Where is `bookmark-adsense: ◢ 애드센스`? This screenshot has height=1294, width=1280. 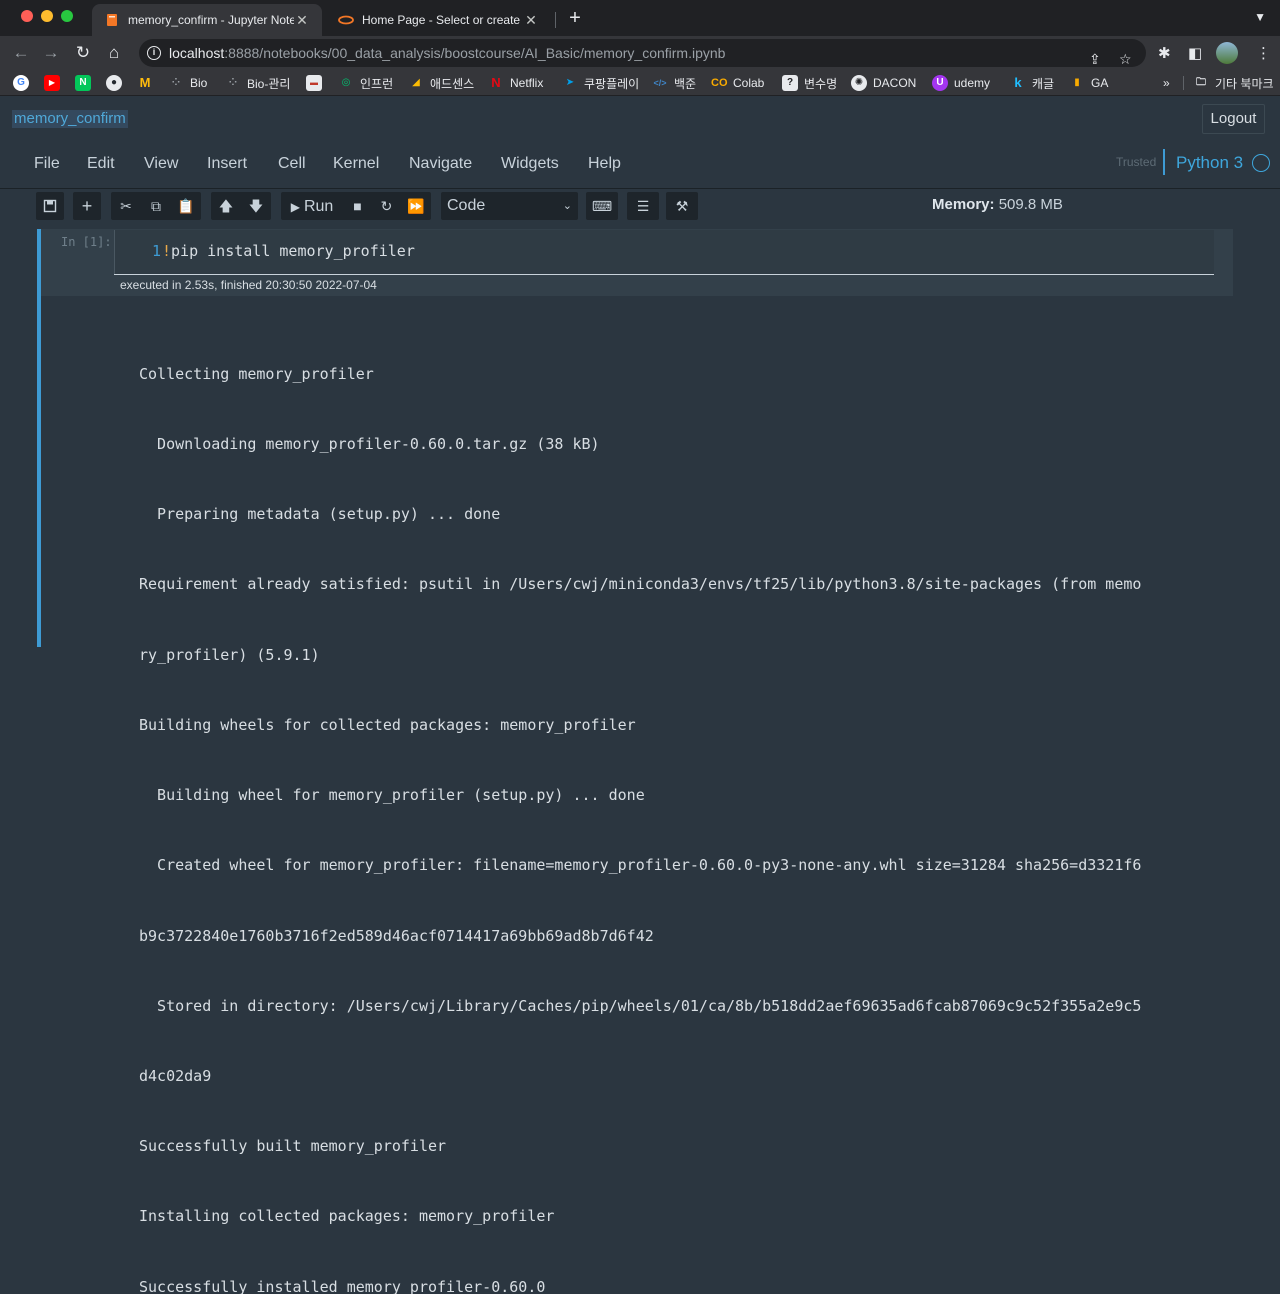 bookmark-adsense: ◢ 애드센스 is located at coordinates (441, 83).